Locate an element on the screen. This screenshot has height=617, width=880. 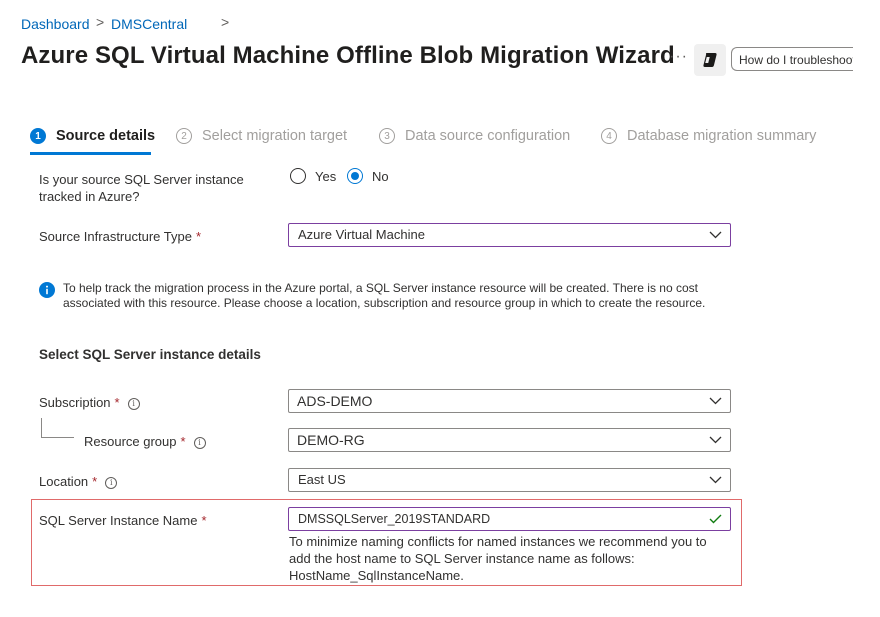
source-infrastructure-type-dropdown: Azure Virtual Machine is located at coordinates (509, 235).